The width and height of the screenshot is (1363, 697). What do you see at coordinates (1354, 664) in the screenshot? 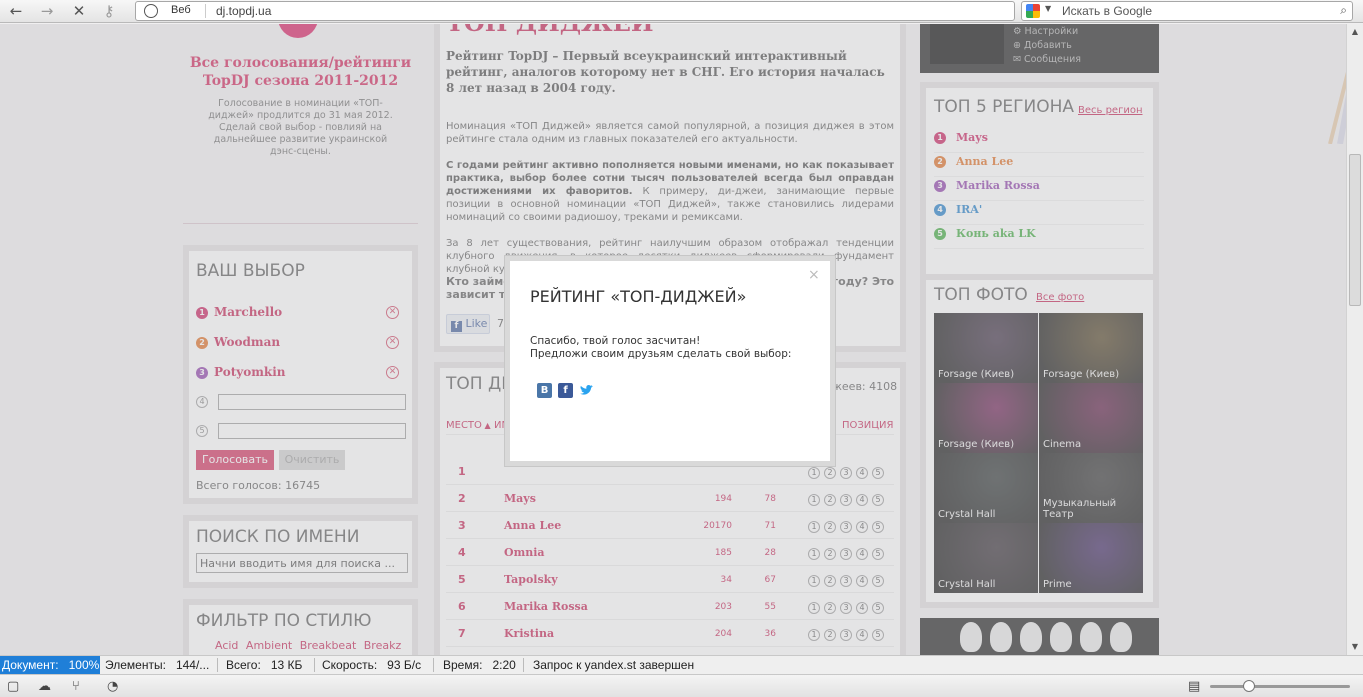
I see `resize-corner` at bounding box center [1354, 664].